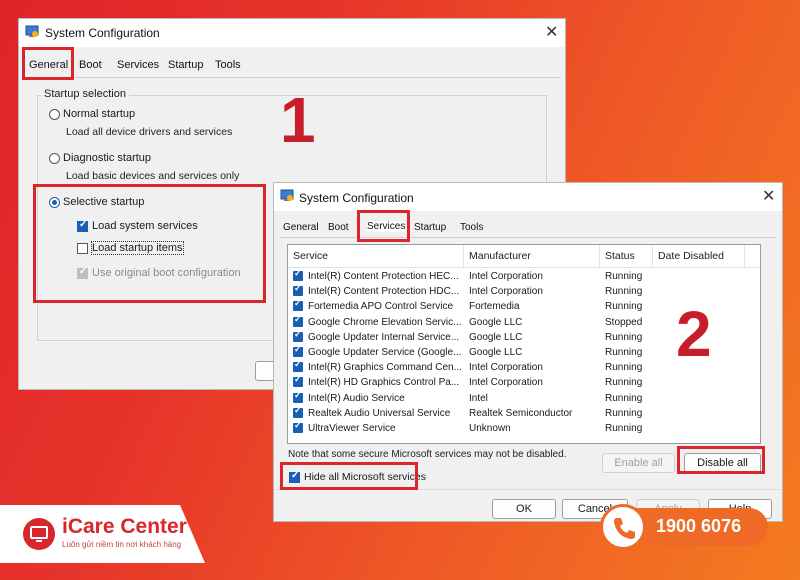  I want to click on diagnostic-startup-radio, so click(54, 158).